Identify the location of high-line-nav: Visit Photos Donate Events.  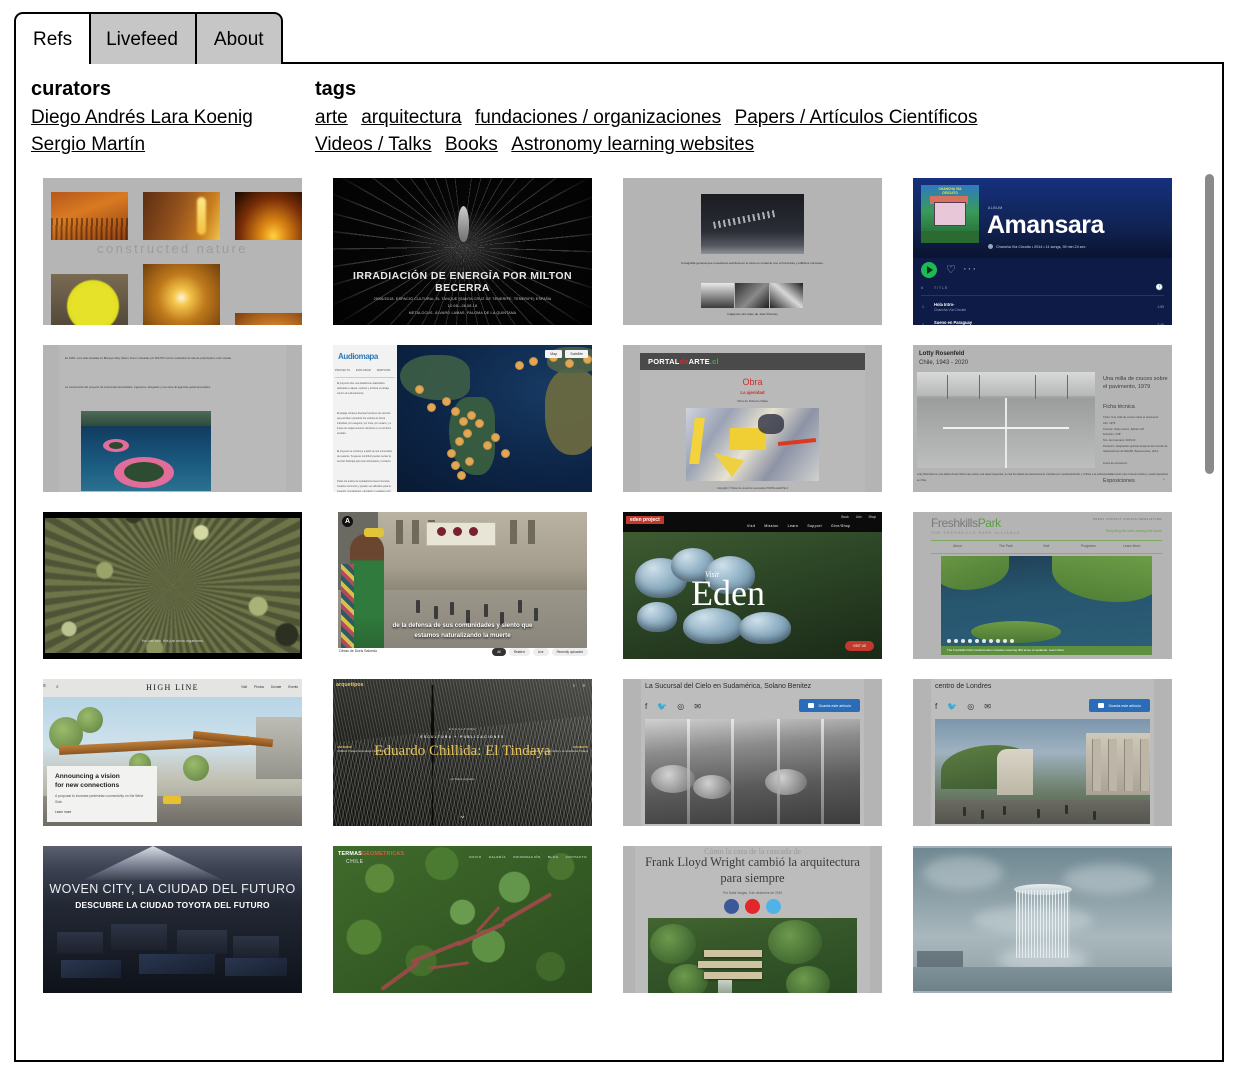
(266, 687).